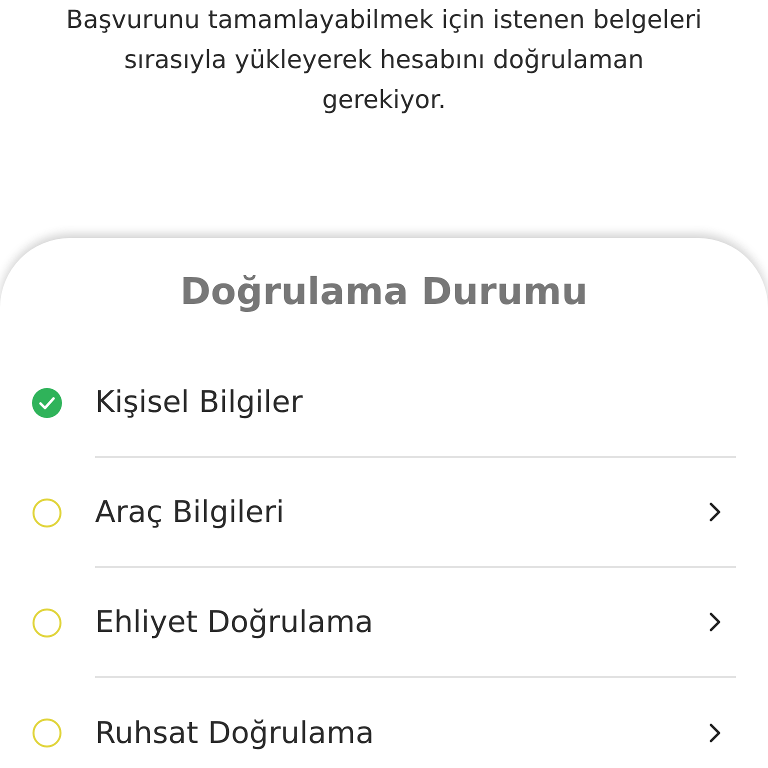 This screenshot has height=768, width=768. I want to click on intro-text: Başvurunu tamamlayabilmek için istenen belgeleri sırasıyla yükleyerek hesabını doğrulaman gerekiyor., so click(384, 60).